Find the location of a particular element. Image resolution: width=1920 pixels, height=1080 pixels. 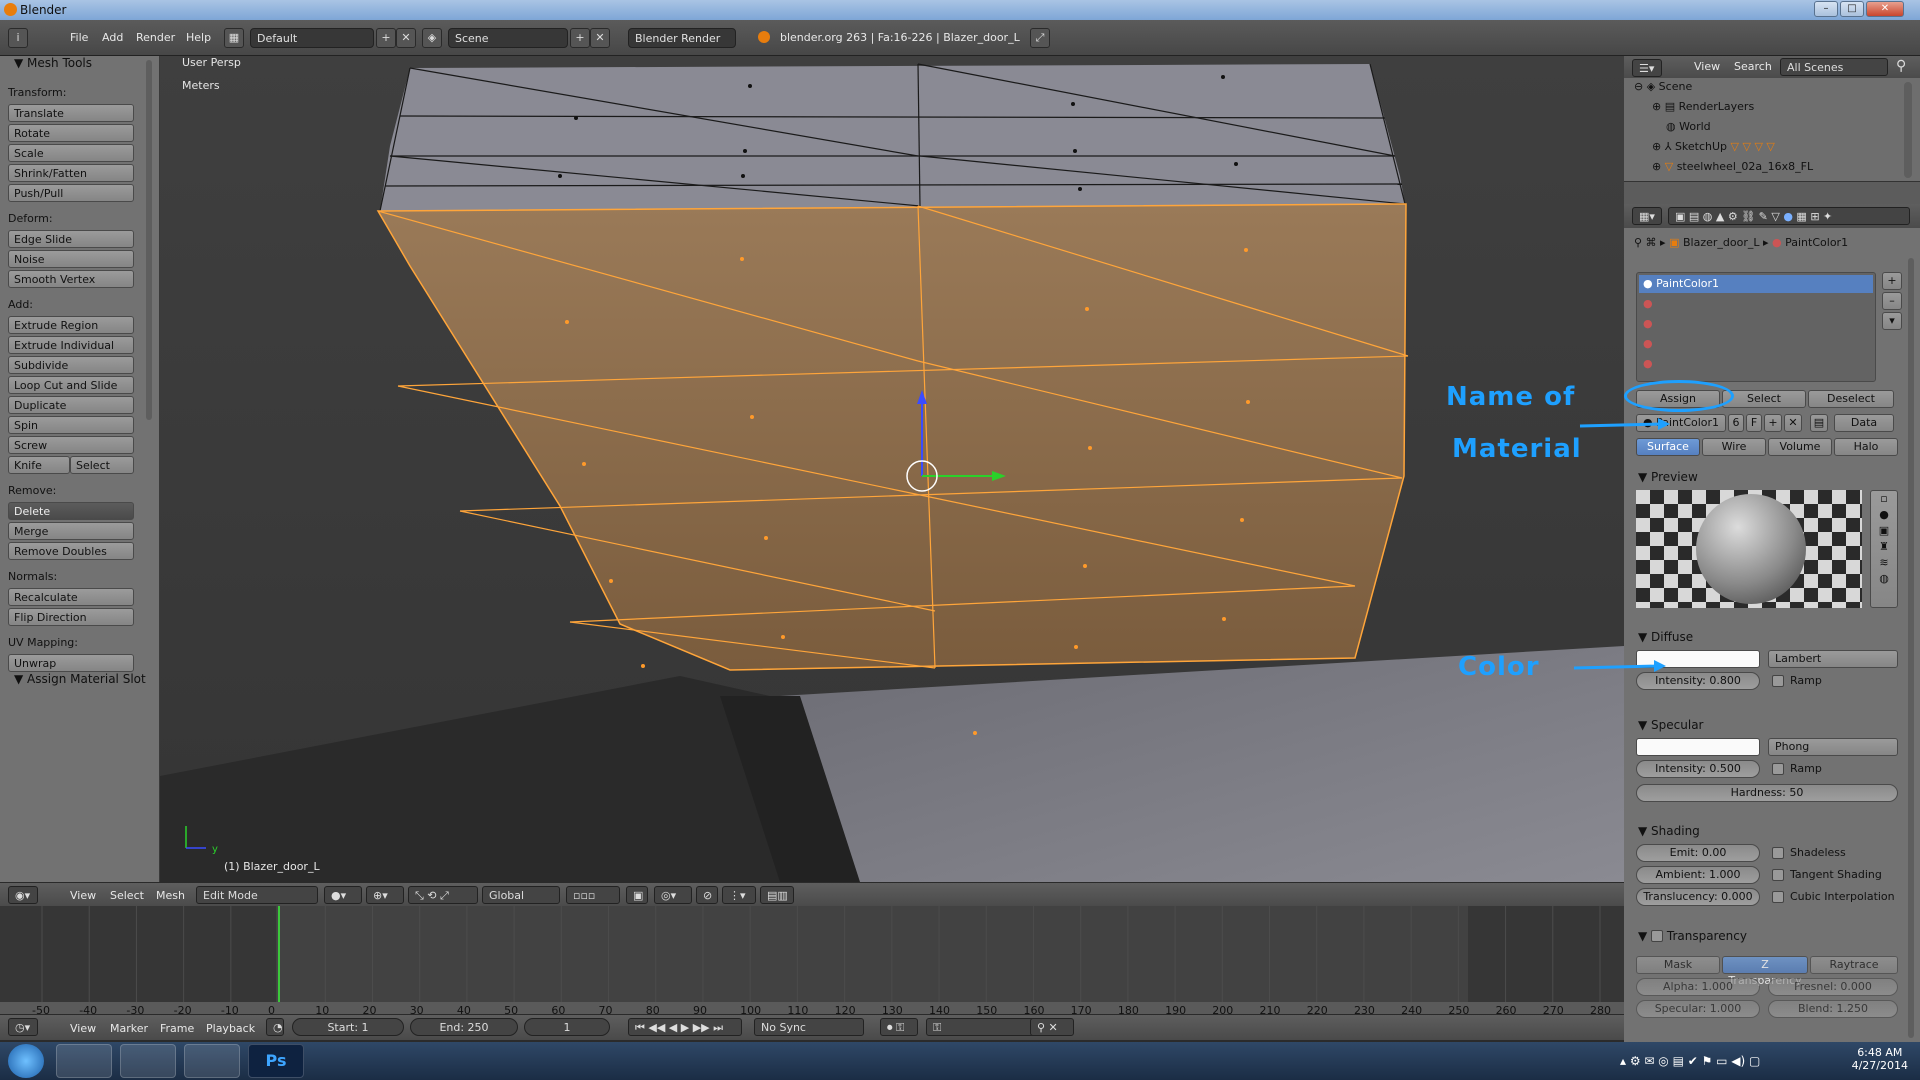

outliner-item-sketchup: ⊕ ⅄ SketchUp ▽ ▽ ▽ ▽ is located at coordinates (1713, 149).